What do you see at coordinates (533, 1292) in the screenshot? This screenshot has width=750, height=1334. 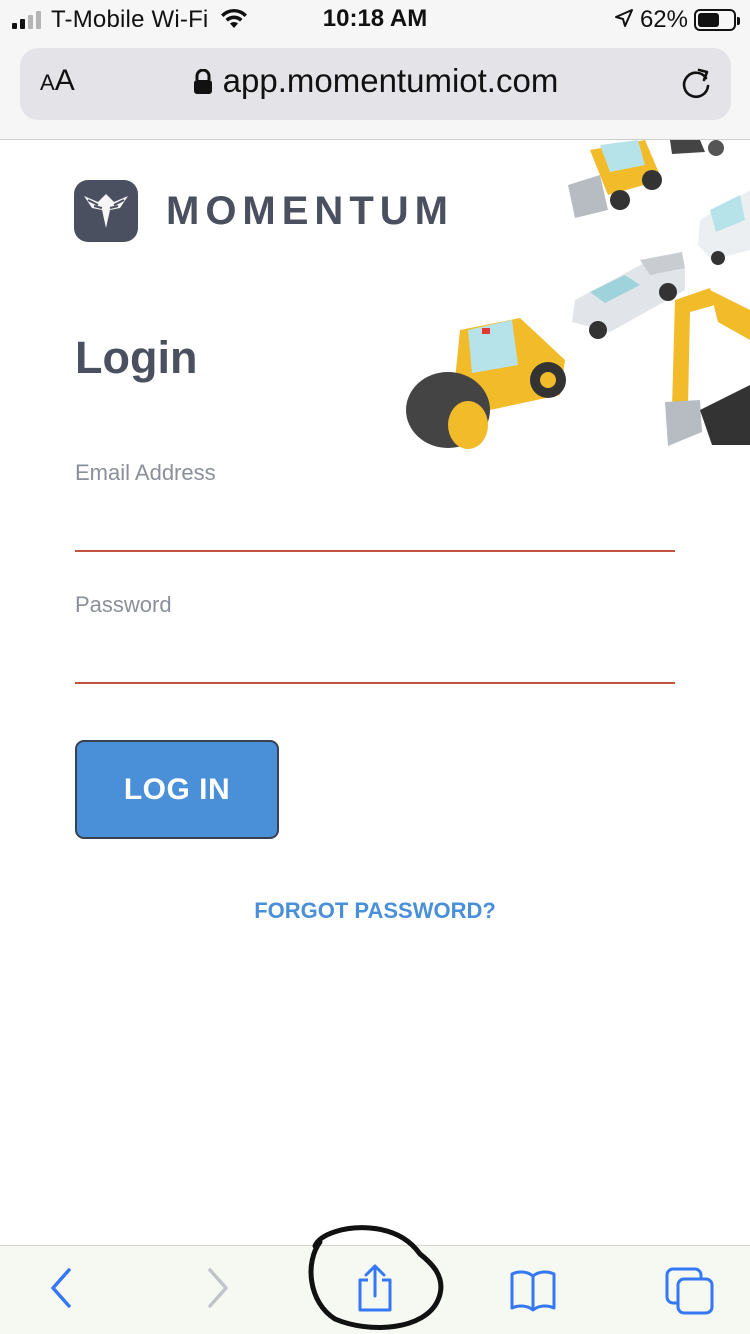 I see `bookmarks-icon` at bounding box center [533, 1292].